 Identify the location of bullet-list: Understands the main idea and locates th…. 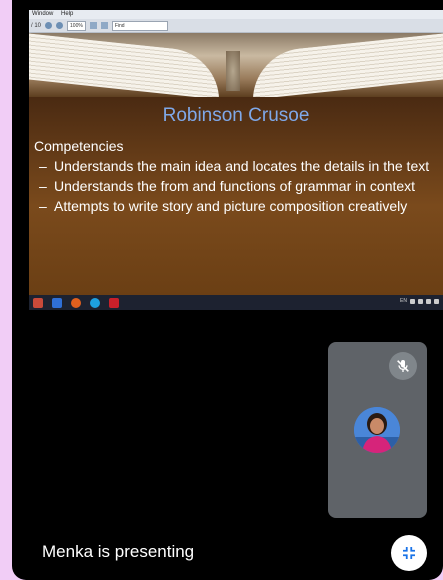
(235, 188).